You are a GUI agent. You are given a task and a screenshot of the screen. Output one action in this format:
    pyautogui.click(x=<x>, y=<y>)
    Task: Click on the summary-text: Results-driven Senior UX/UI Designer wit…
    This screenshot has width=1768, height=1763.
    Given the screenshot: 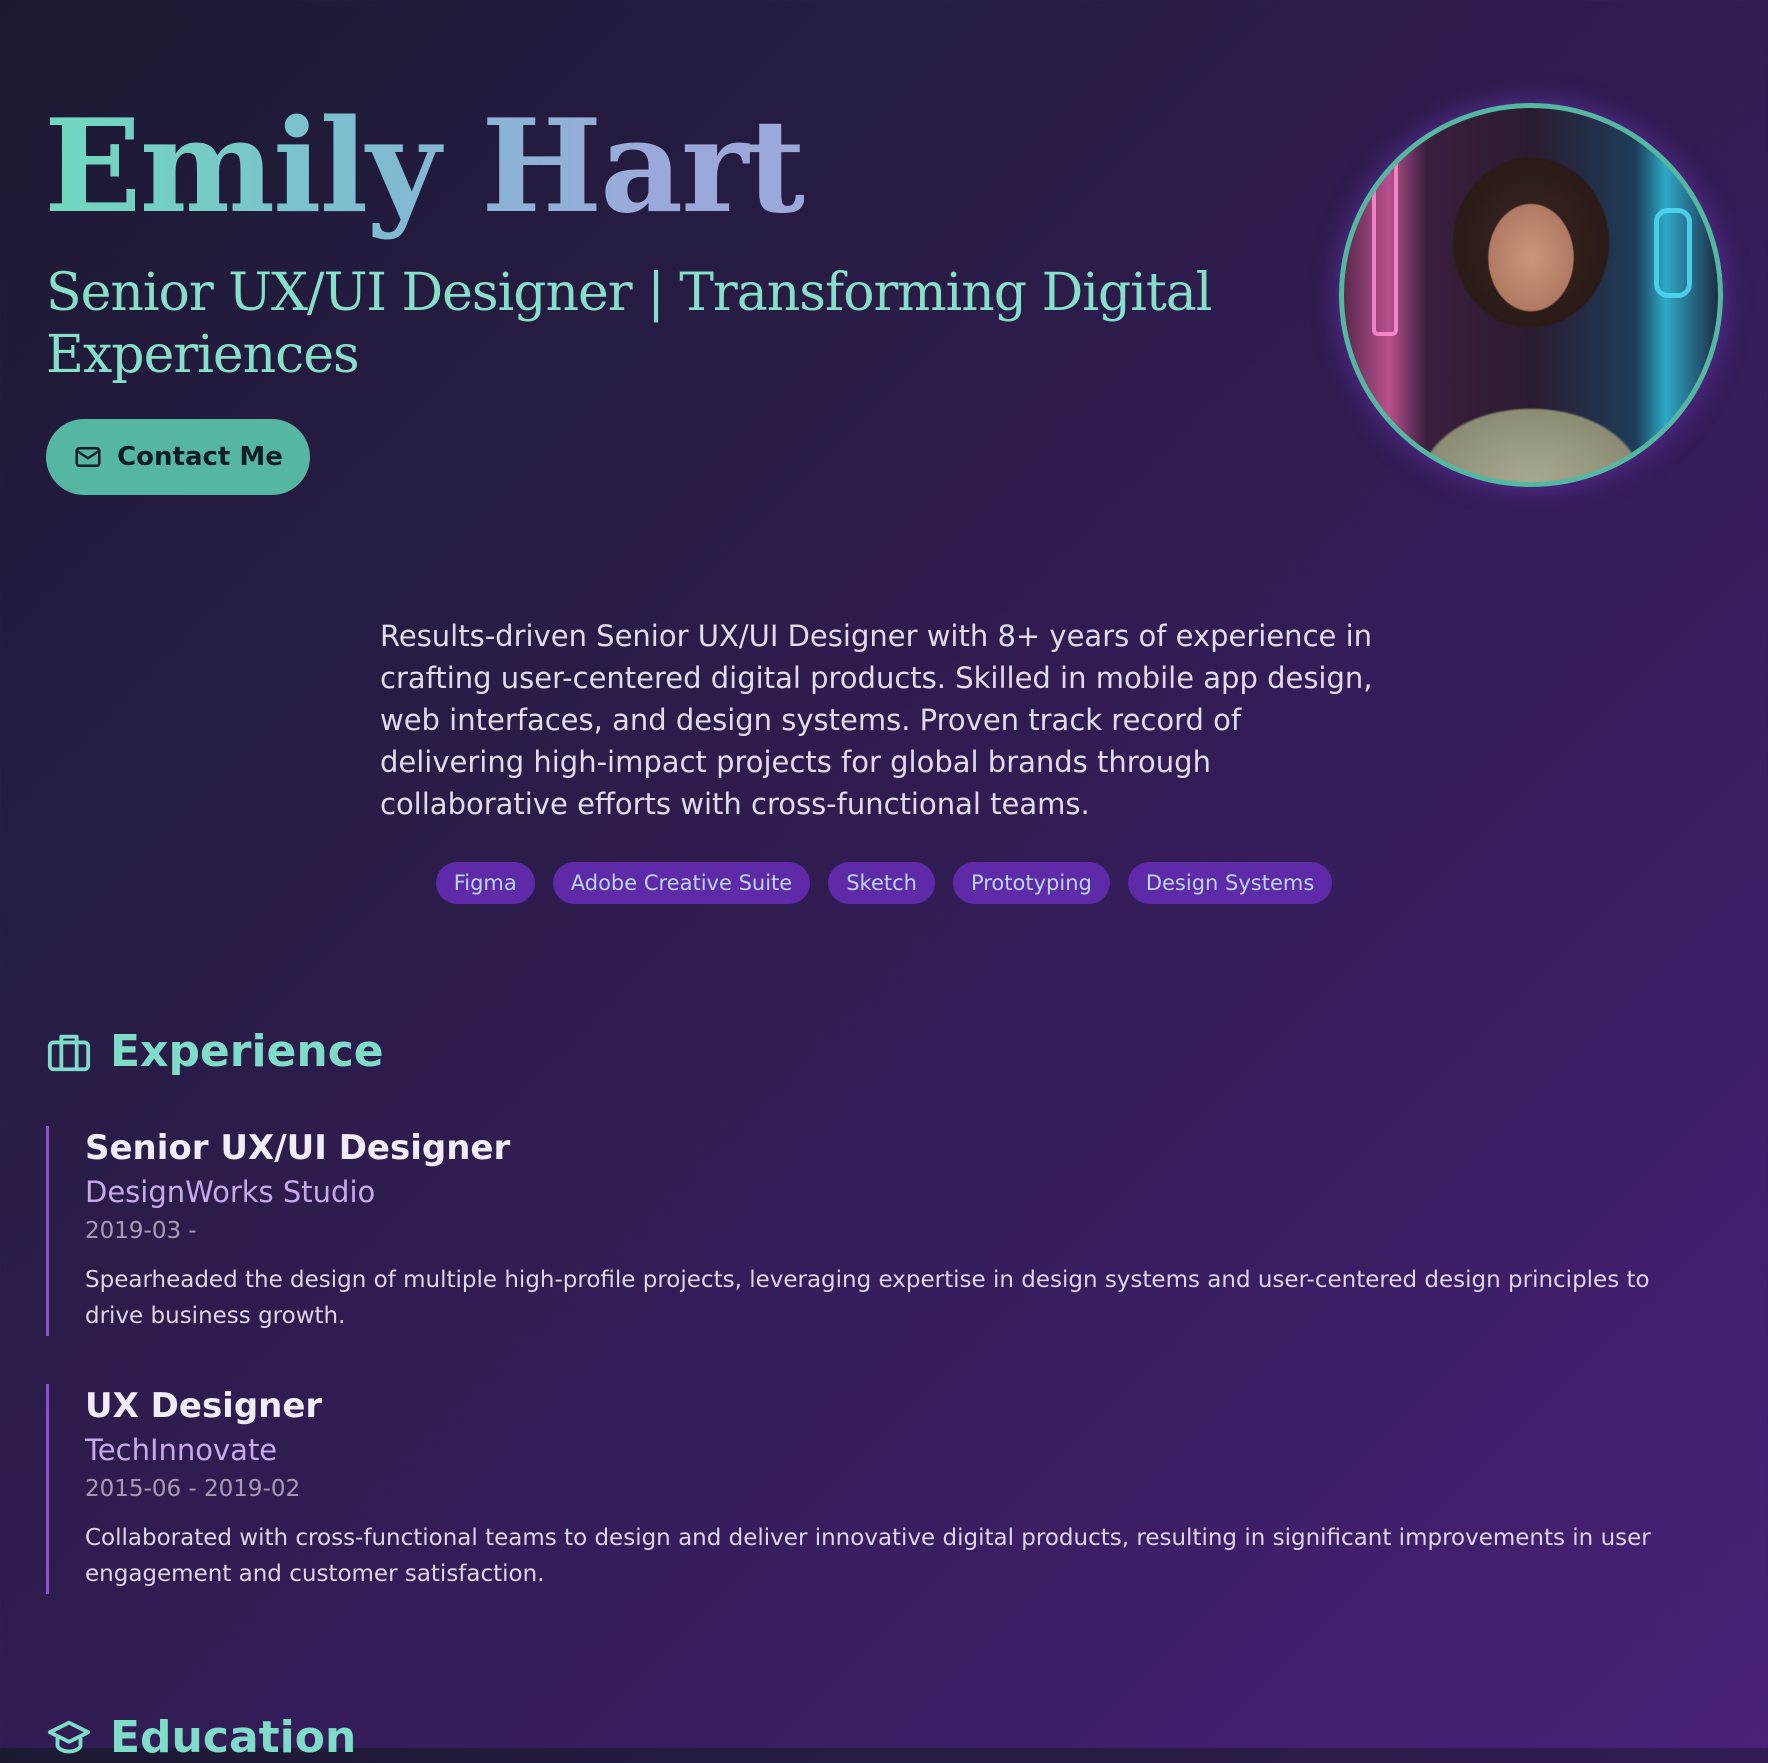 What is the action you would take?
    pyautogui.click(x=876, y=720)
    